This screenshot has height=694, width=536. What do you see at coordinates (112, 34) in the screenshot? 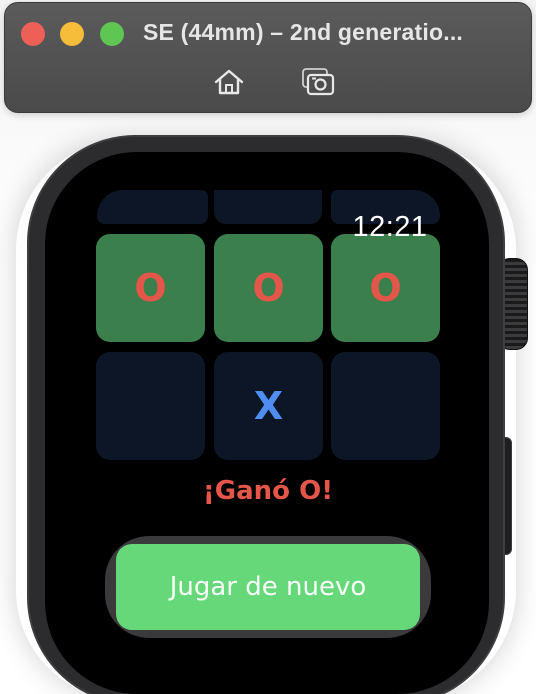
I see `maximize-window-button` at bounding box center [112, 34].